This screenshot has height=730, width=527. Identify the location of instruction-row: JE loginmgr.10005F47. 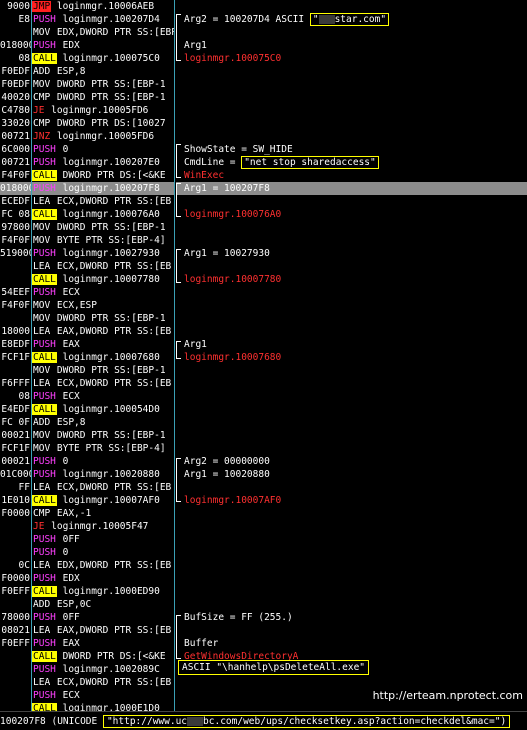
(103, 526).